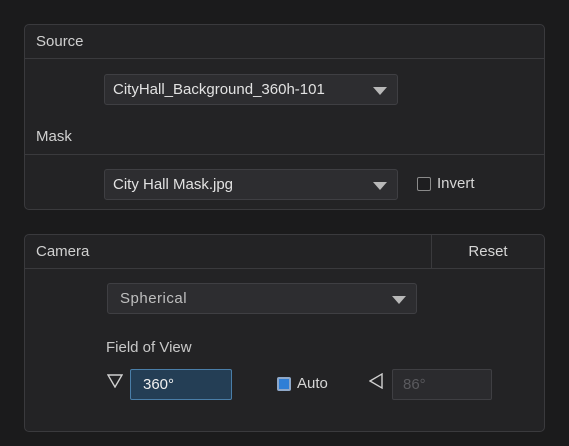 The height and width of the screenshot is (446, 569). I want to click on reset-button: Reset, so click(487, 252).